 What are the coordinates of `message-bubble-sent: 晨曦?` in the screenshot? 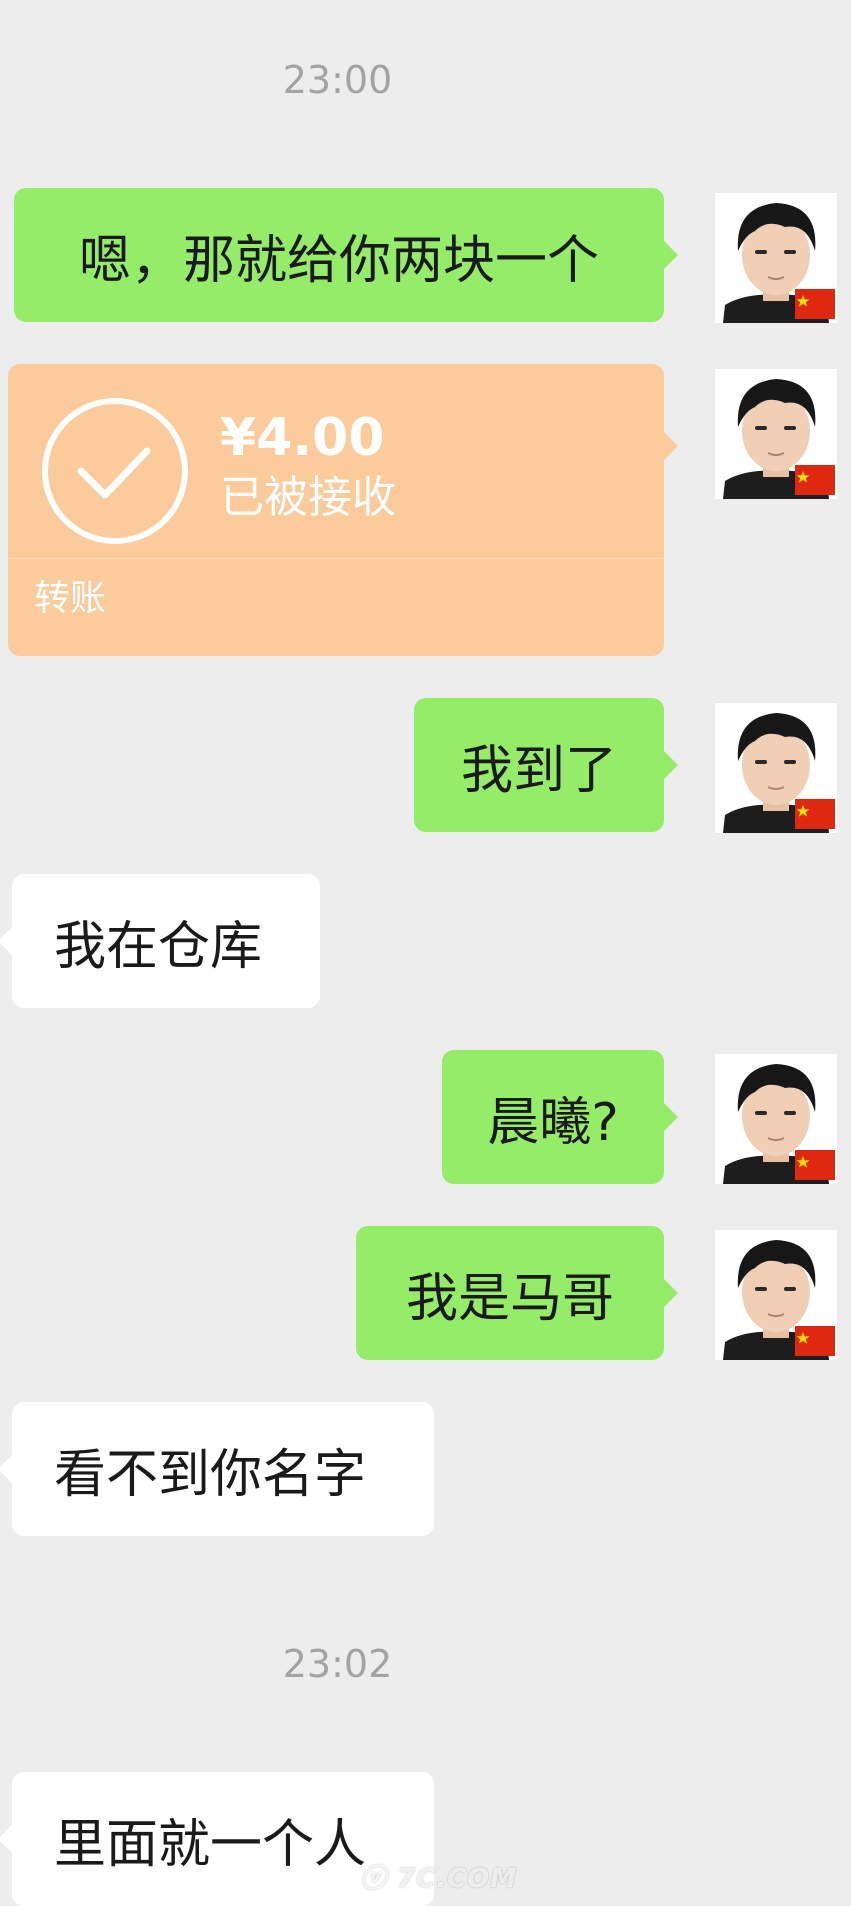 It's located at (560, 1117).